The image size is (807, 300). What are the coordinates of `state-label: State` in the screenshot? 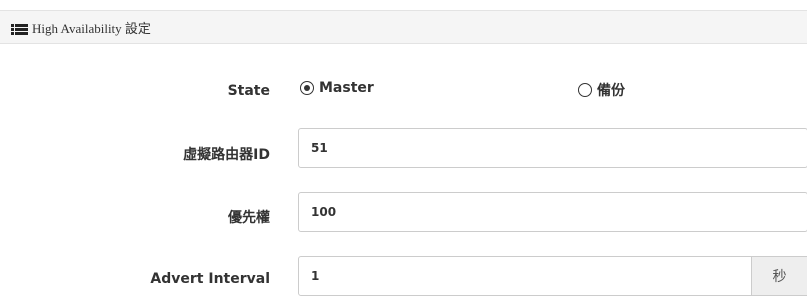 It's located at (248, 91).